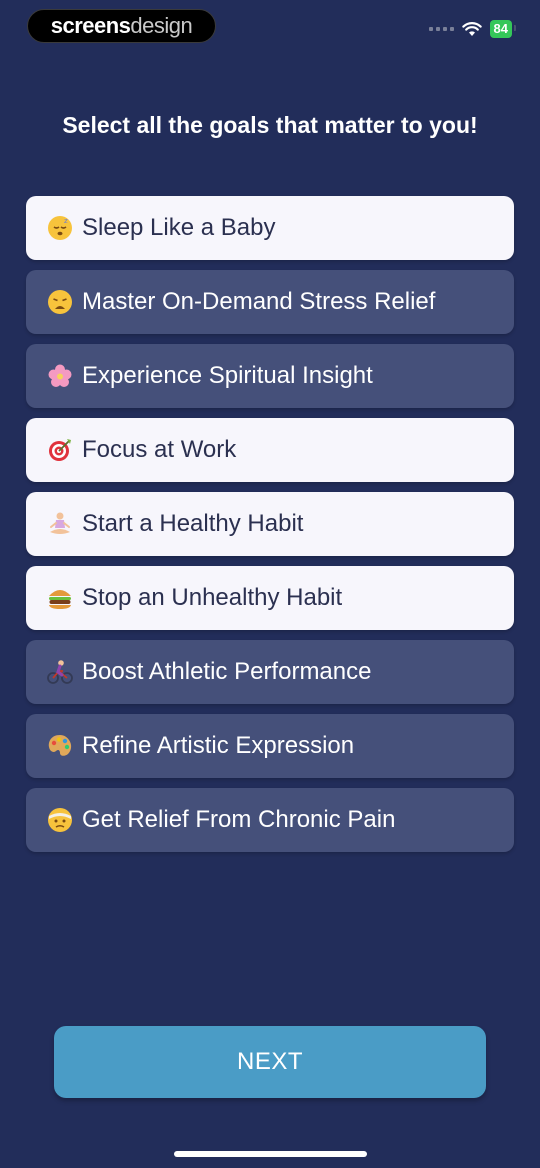 This screenshot has height=1168, width=540. I want to click on goal-label: Experience Spiritual Insight, so click(227, 375).